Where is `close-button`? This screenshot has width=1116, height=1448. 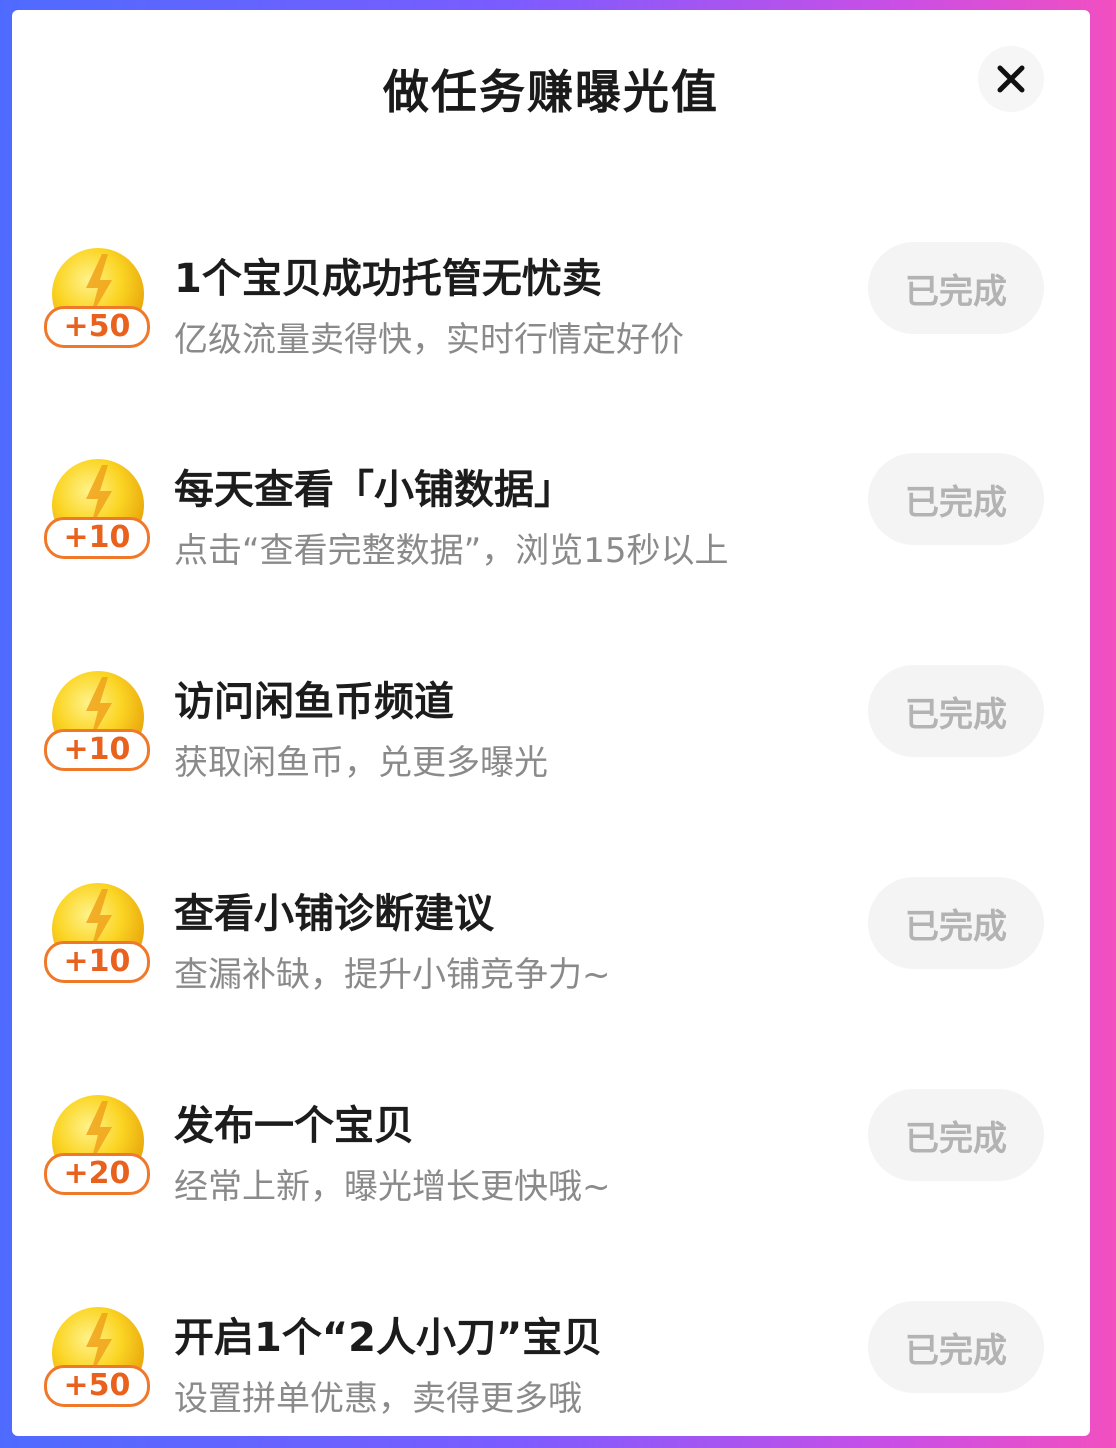 close-button is located at coordinates (1011, 79).